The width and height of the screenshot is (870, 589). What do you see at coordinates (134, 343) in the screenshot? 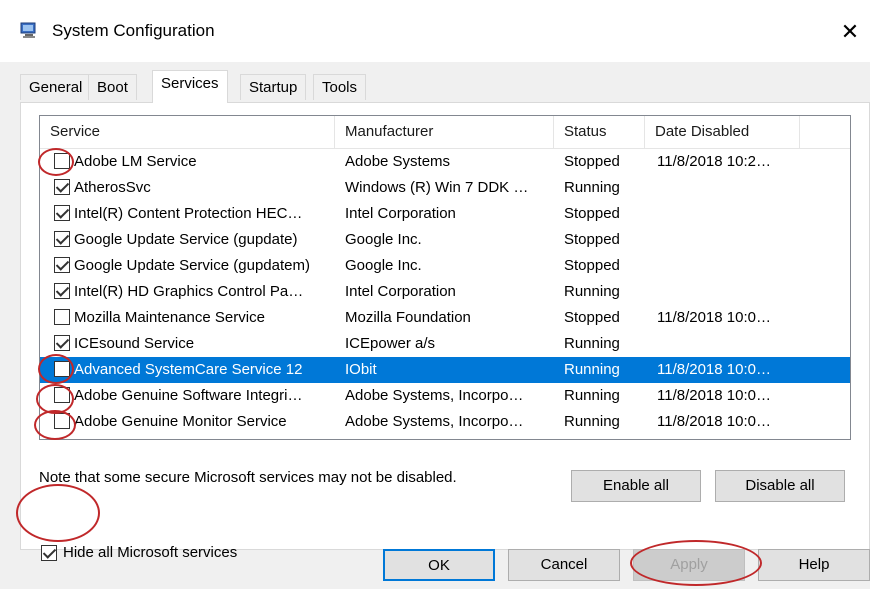
I see `service-name: ICEsound Service` at bounding box center [134, 343].